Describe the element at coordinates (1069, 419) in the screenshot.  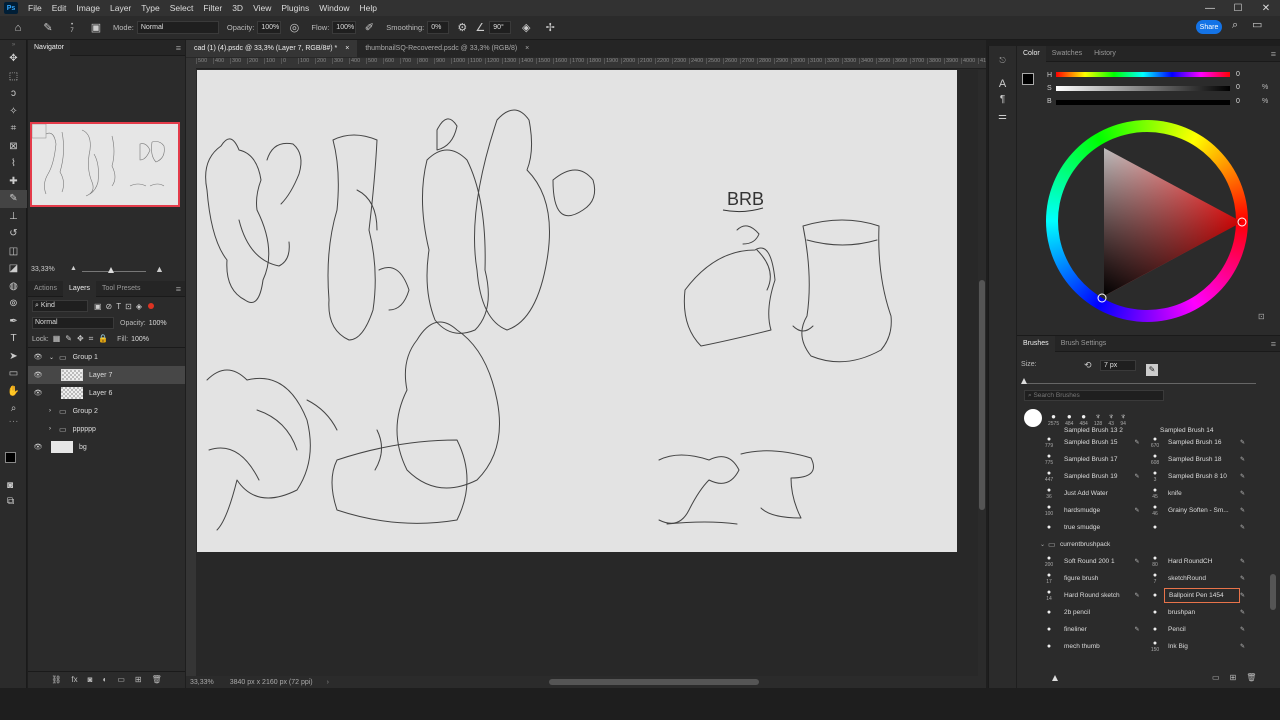
I see `recent-brush-3: ● 484` at that location.